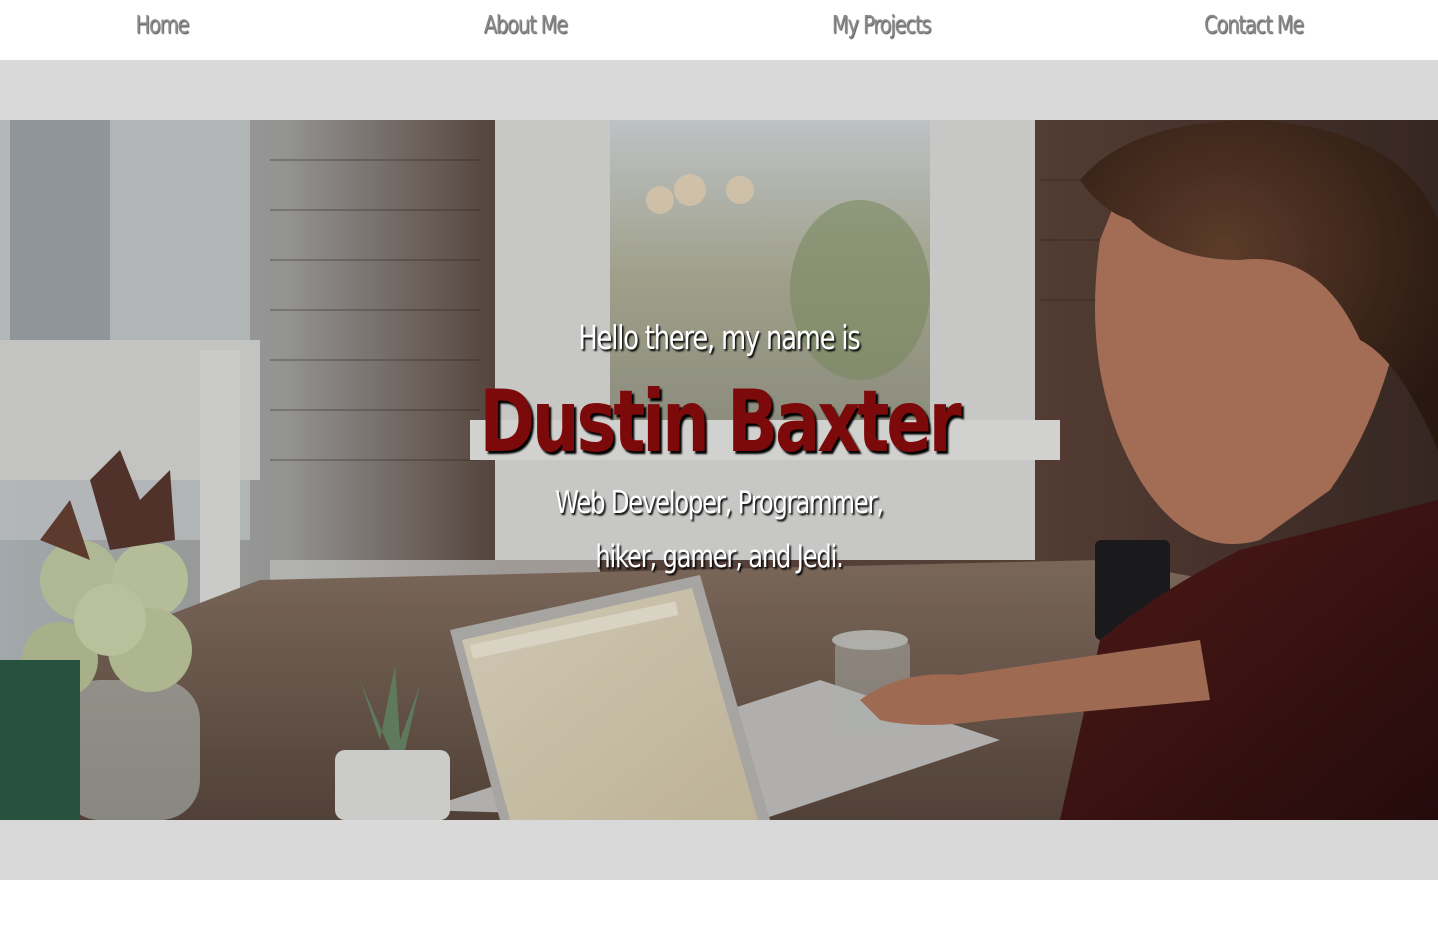 This screenshot has width=1438, height=947. I want to click on nav-link-my-projects: My Projects, so click(882, 24).